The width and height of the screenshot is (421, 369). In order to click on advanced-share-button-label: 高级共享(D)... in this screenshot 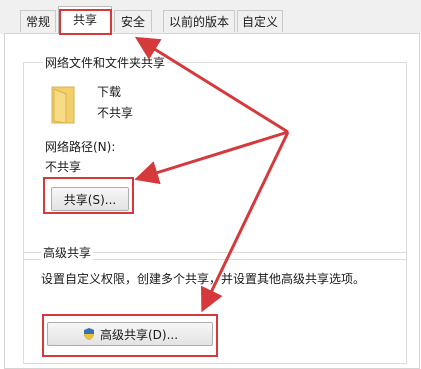, I will do `click(139, 334)`.